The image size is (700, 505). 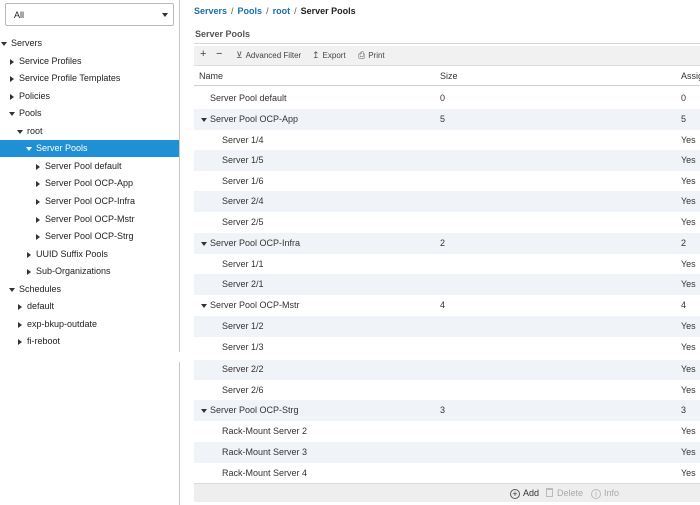 What do you see at coordinates (447, 264) in the screenshot?
I see `table-row: Server 1/1 Yes` at bounding box center [447, 264].